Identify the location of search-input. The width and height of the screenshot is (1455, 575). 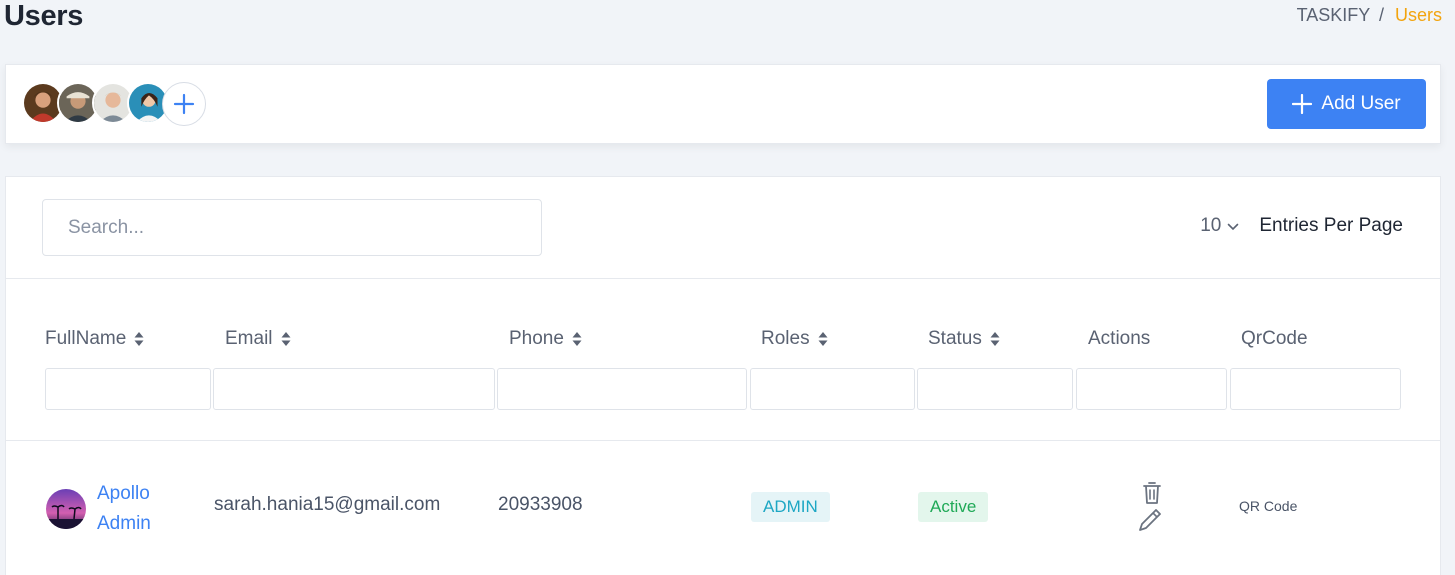
(292, 227).